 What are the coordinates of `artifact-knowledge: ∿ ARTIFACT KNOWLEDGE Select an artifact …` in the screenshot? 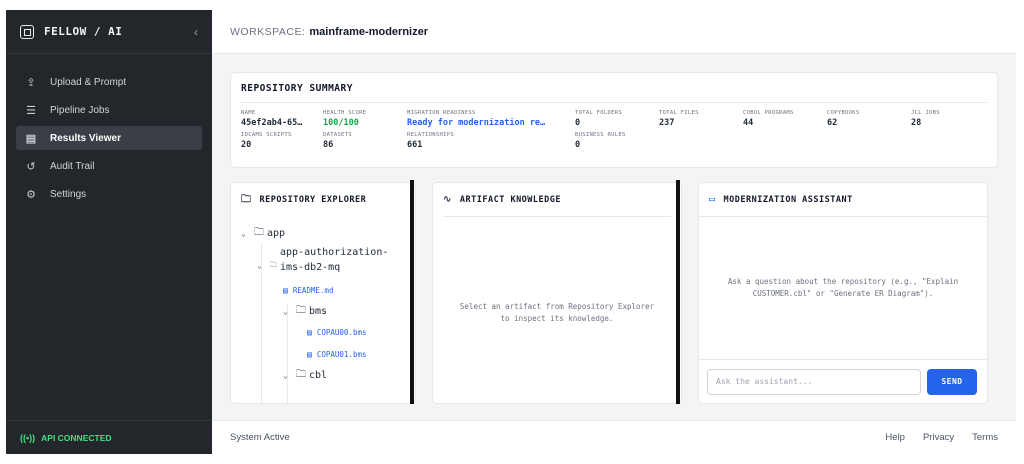 It's located at (557, 293).